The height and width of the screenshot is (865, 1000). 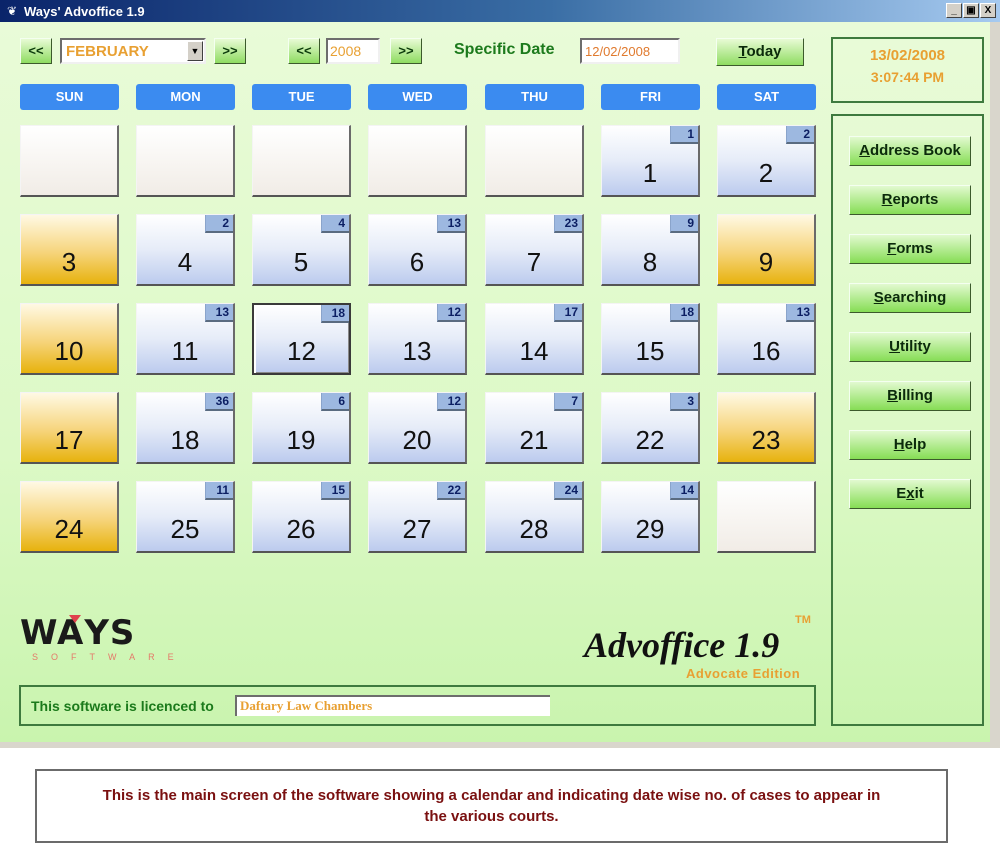 What do you see at coordinates (915, 444) in the screenshot?
I see `button-label: elp` at bounding box center [915, 444].